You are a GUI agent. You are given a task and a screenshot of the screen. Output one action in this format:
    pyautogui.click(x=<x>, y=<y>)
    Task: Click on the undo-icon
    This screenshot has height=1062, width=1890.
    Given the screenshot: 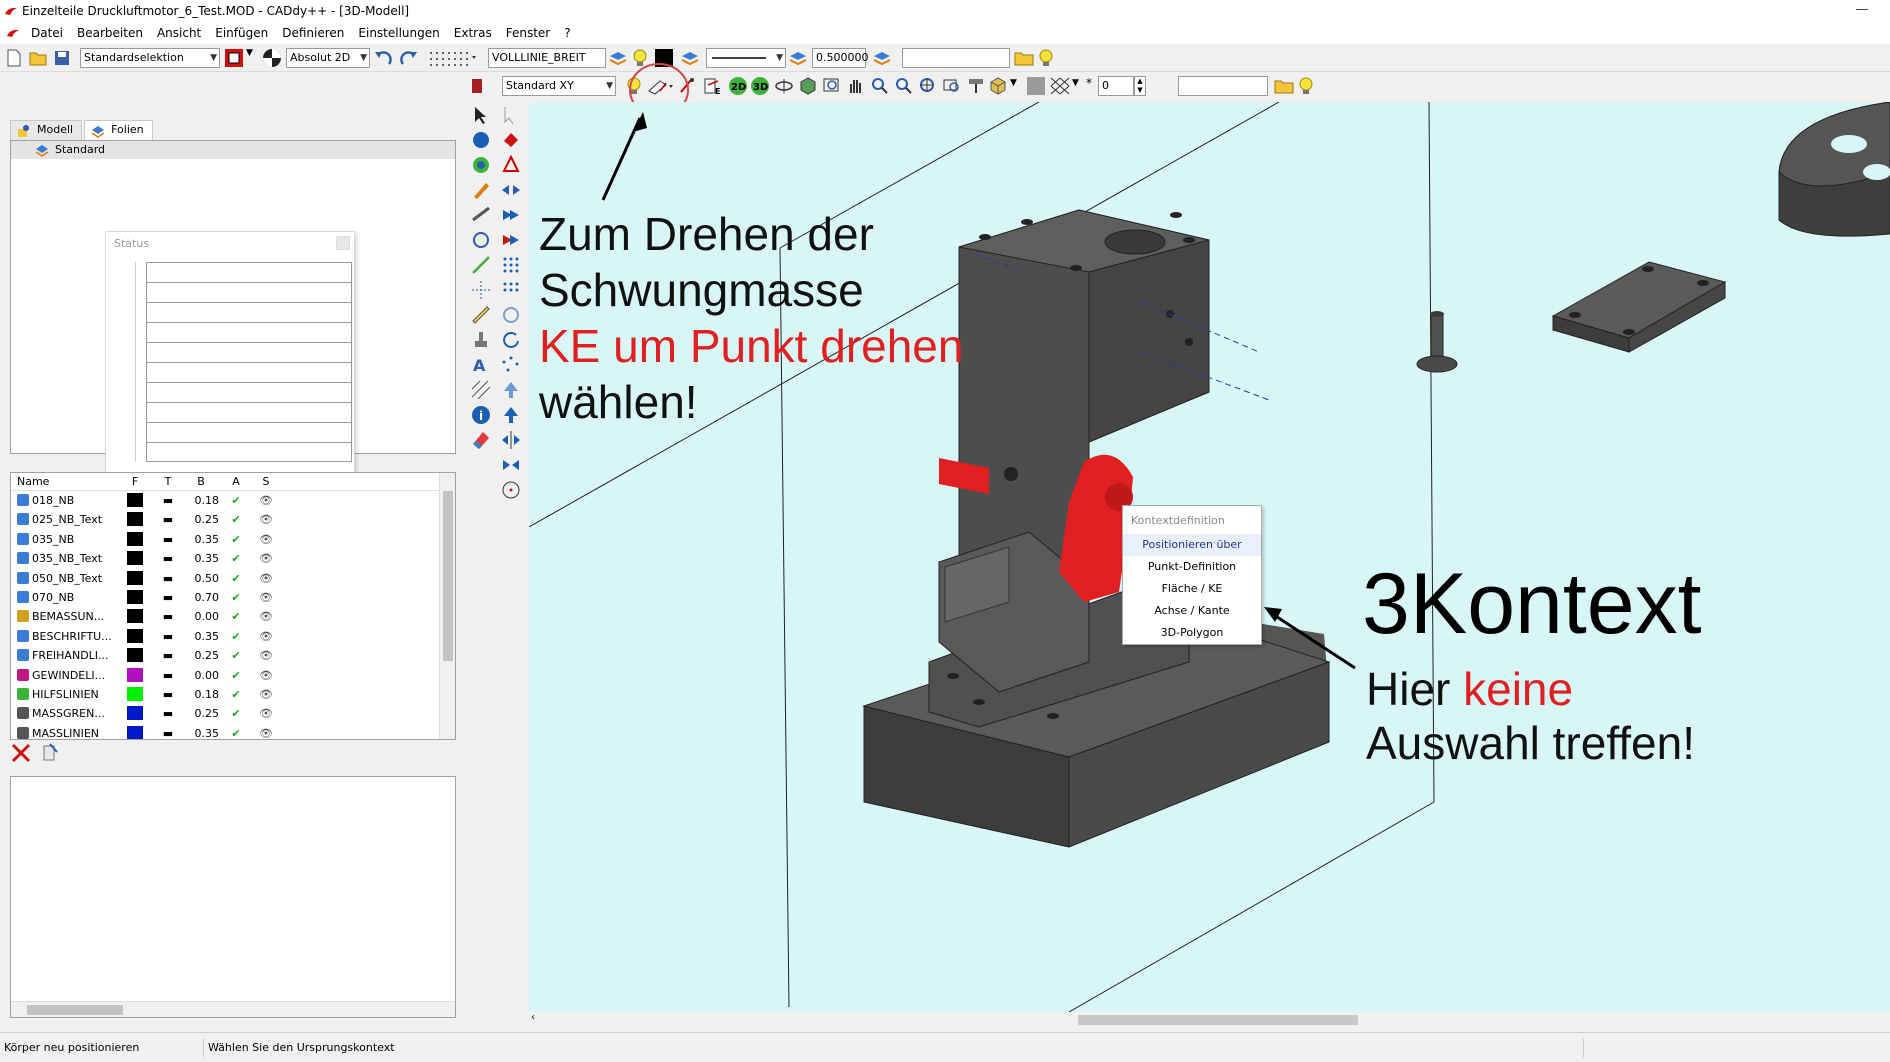 What is the action you would take?
    pyautogui.click(x=384, y=58)
    